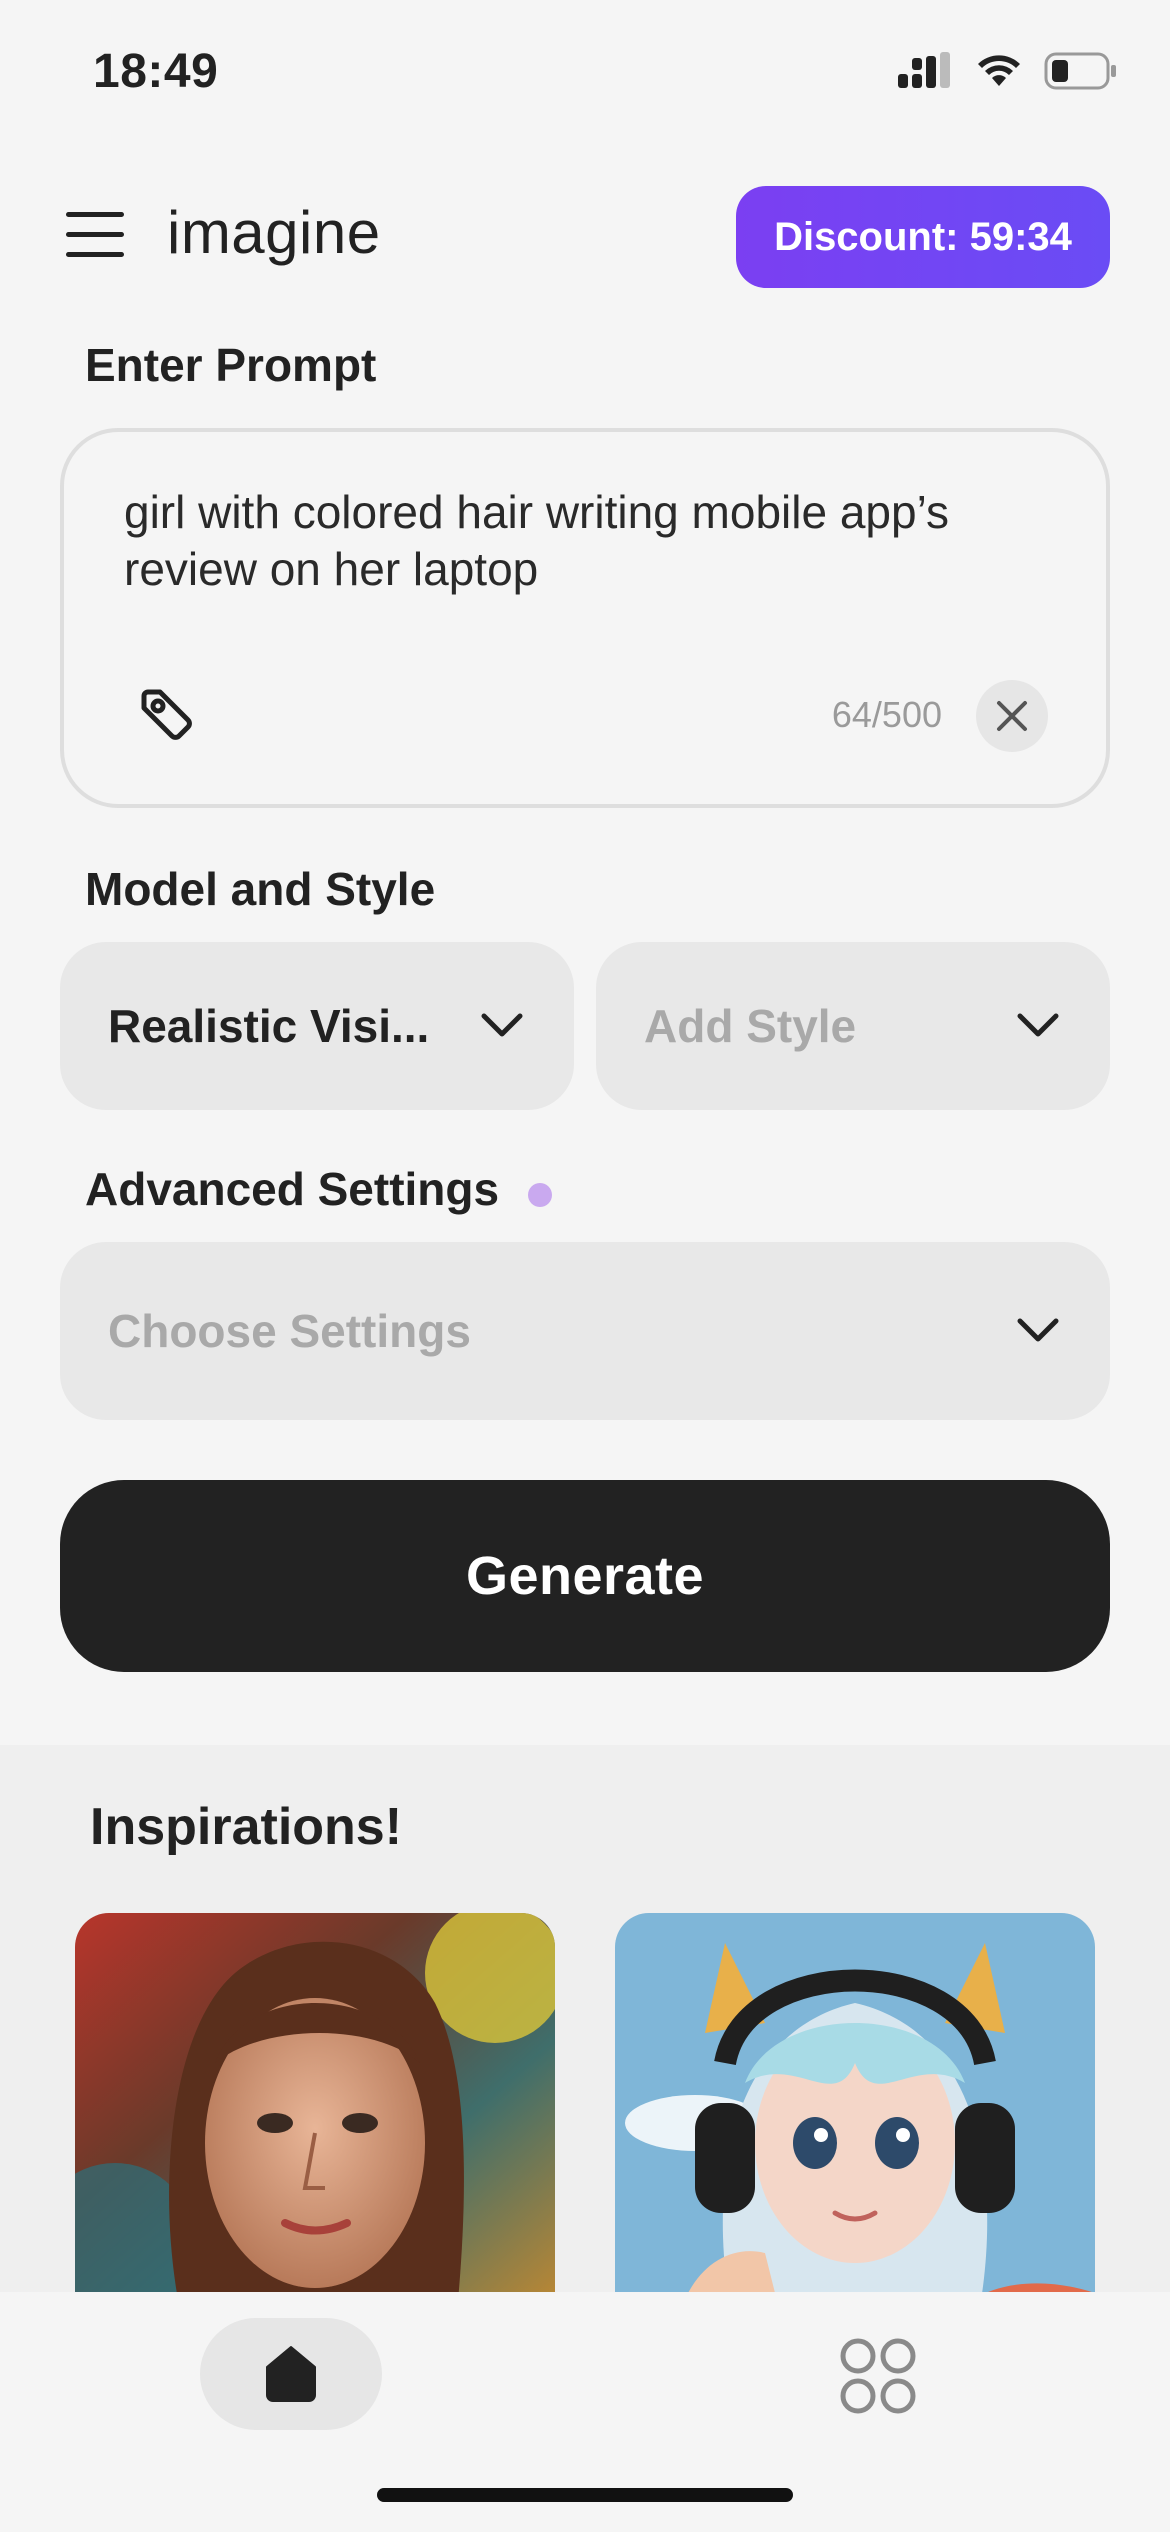  What do you see at coordinates (924, 70) in the screenshot?
I see `cellular-signal-icon` at bounding box center [924, 70].